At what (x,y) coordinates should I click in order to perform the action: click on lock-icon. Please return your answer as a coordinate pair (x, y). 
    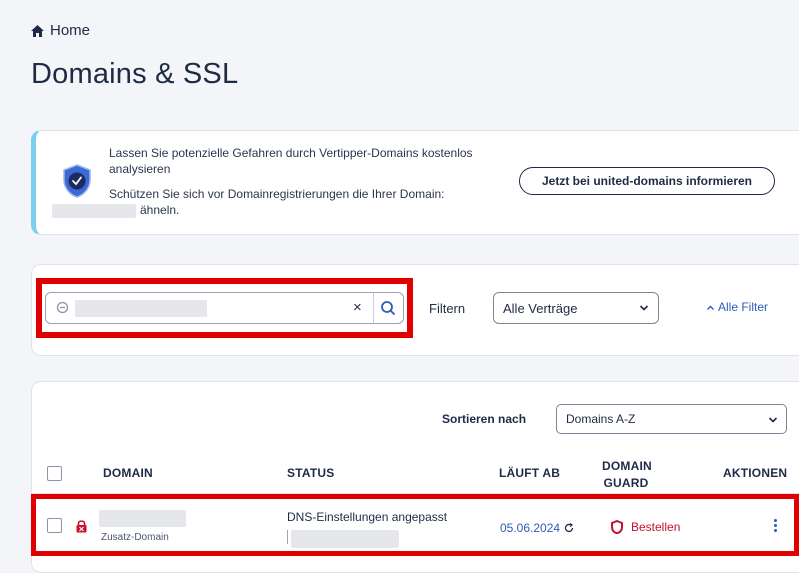
    Looking at the image, I should click on (81, 526).